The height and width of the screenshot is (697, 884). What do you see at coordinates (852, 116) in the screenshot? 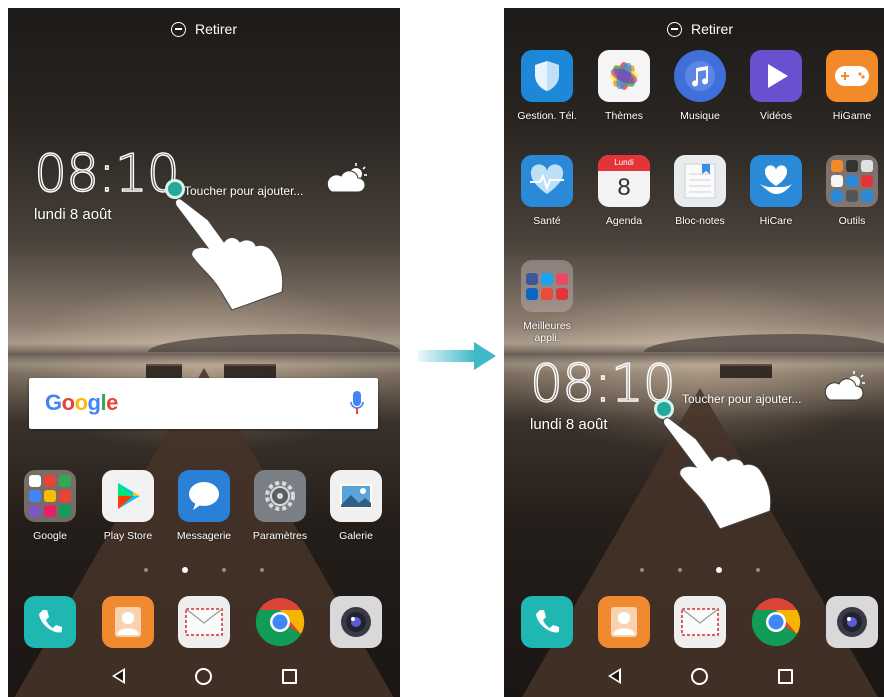
I see `app-label: HiGame` at bounding box center [852, 116].